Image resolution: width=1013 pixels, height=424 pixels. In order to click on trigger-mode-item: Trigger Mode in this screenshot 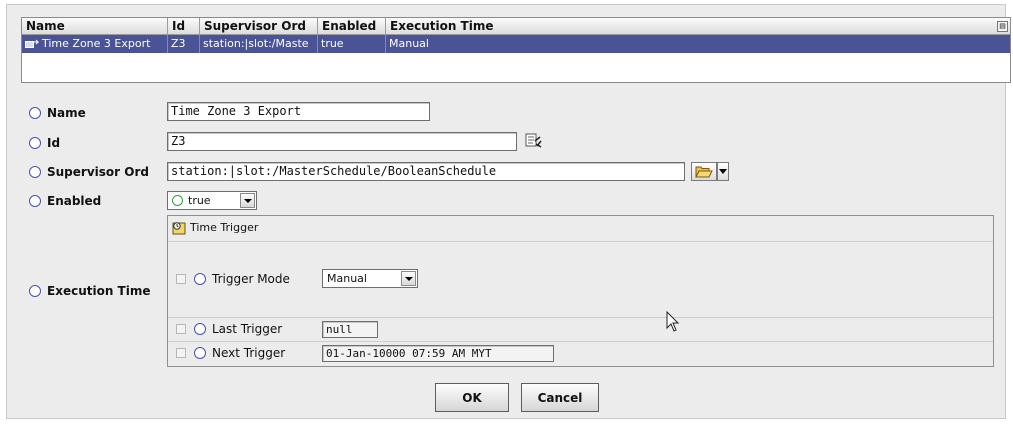, I will do `click(233, 279)`.